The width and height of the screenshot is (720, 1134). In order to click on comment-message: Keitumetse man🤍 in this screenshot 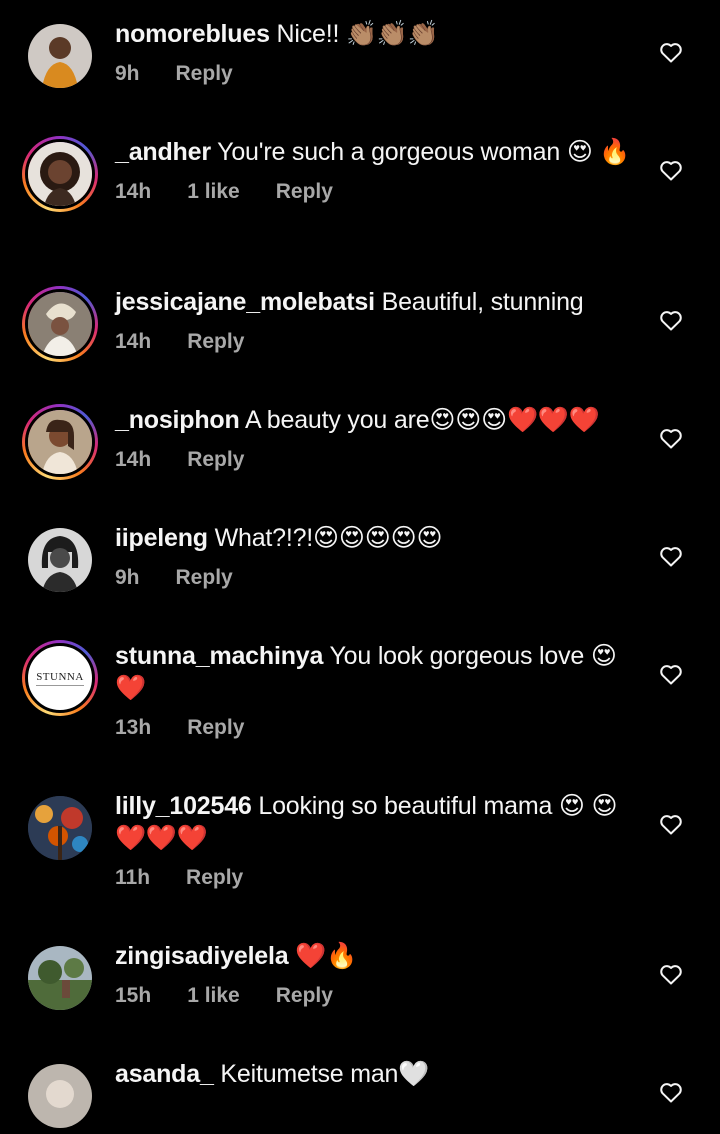, I will do `click(321, 1074)`.